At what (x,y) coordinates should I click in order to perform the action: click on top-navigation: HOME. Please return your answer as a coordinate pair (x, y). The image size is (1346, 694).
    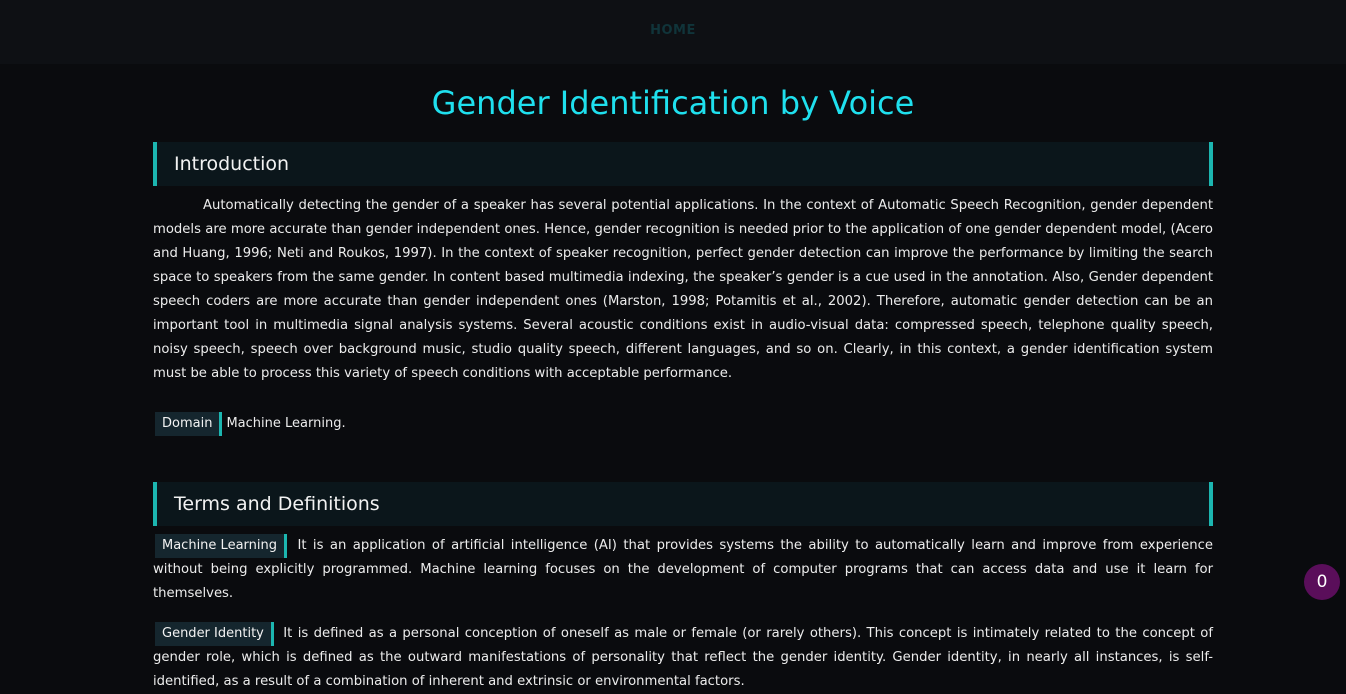
    Looking at the image, I should click on (673, 32).